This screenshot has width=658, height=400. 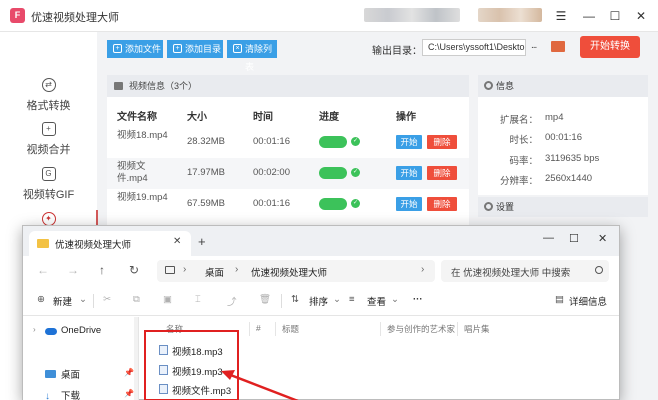 I want to click on sidebar-item-format-convert: ⇄ 格式转换, so click(x=48, y=95).